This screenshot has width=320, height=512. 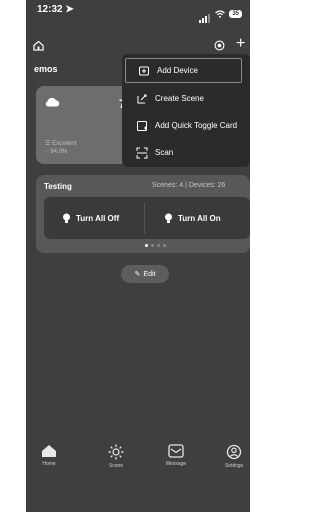 What do you see at coordinates (56, 152) in the screenshot?
I see `humidity: ◌ 94.0%` at bounding box center [56, 152].